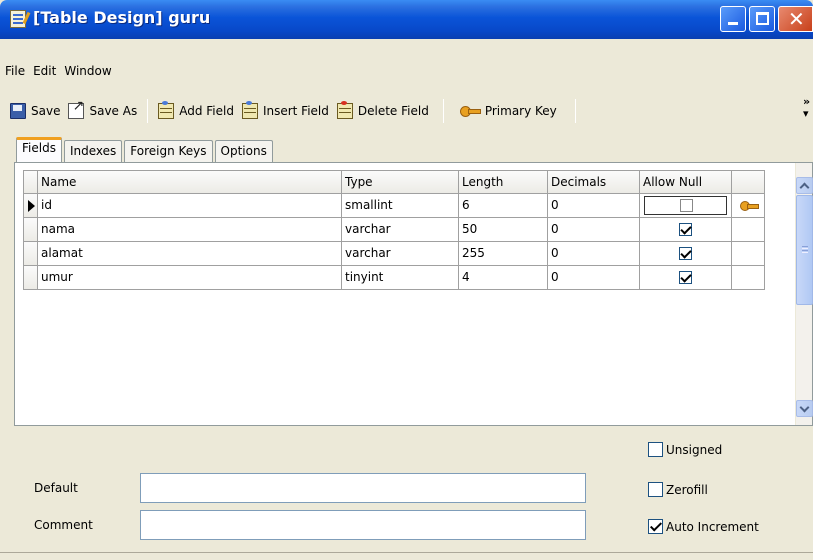  What do you see at coordinates (87, 71) in the screenshot?
I see `menu-window: Window` at bounding box center [87, 71].